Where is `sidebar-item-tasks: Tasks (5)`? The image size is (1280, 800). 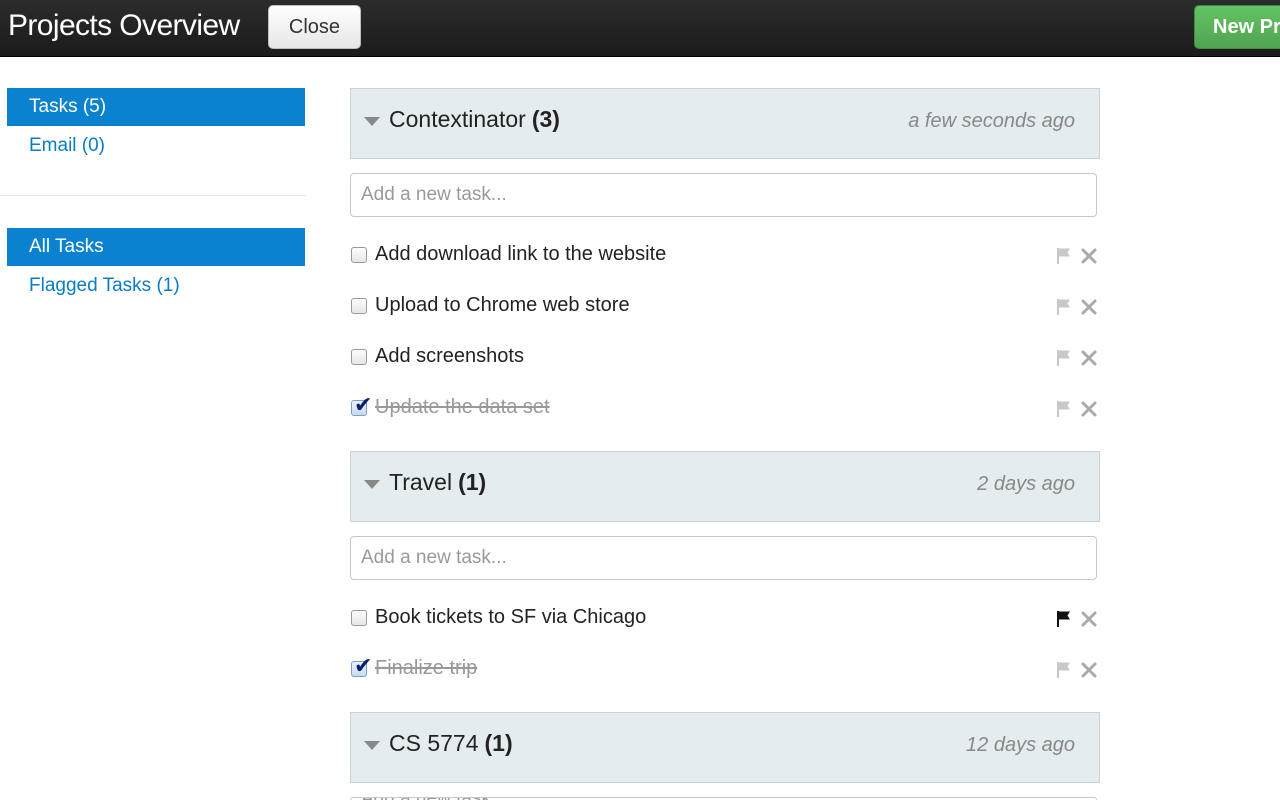 sidebar-item-tasks: Tasks (5) is located at coordinates (156, 107).